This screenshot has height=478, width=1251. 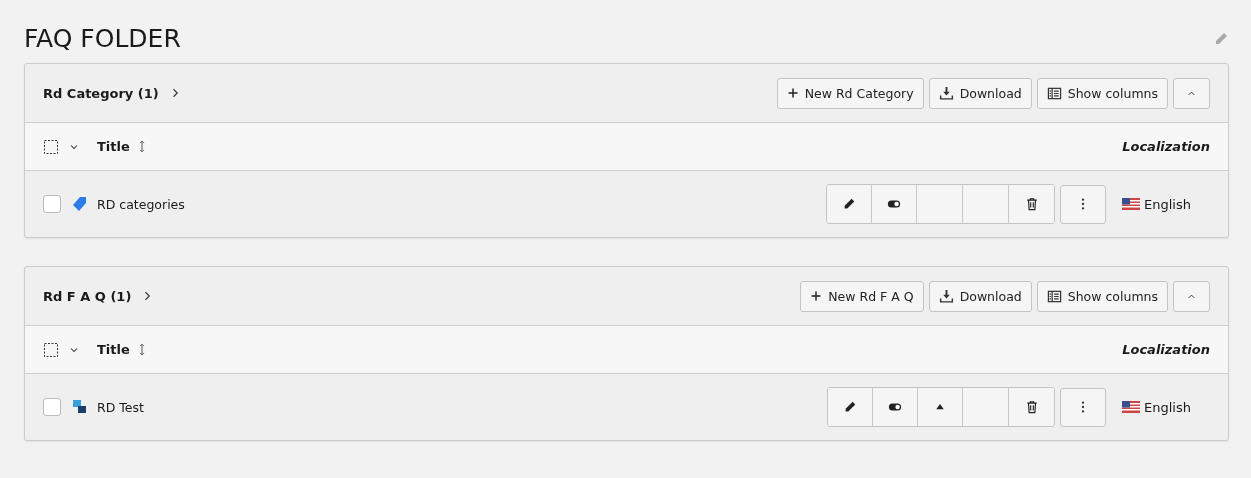 I want to click on tag-icon, so click(x=80, y=204).